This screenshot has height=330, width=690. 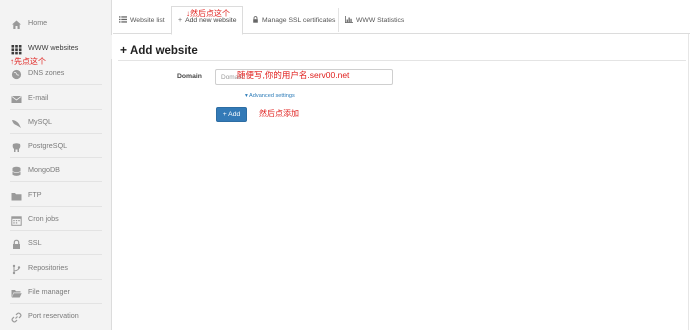 What do you see at coordinates (279, 113) in the screenshot?
I see `annotation-button-note: 然后点添加` at bounding box center [279, 113].